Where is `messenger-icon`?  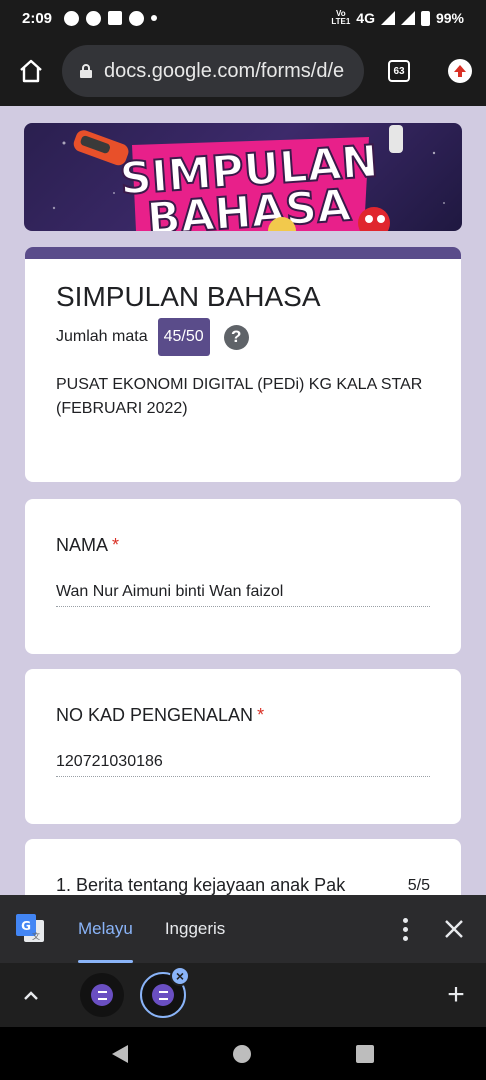 messenger-icon is located at coordinates (72, 18).